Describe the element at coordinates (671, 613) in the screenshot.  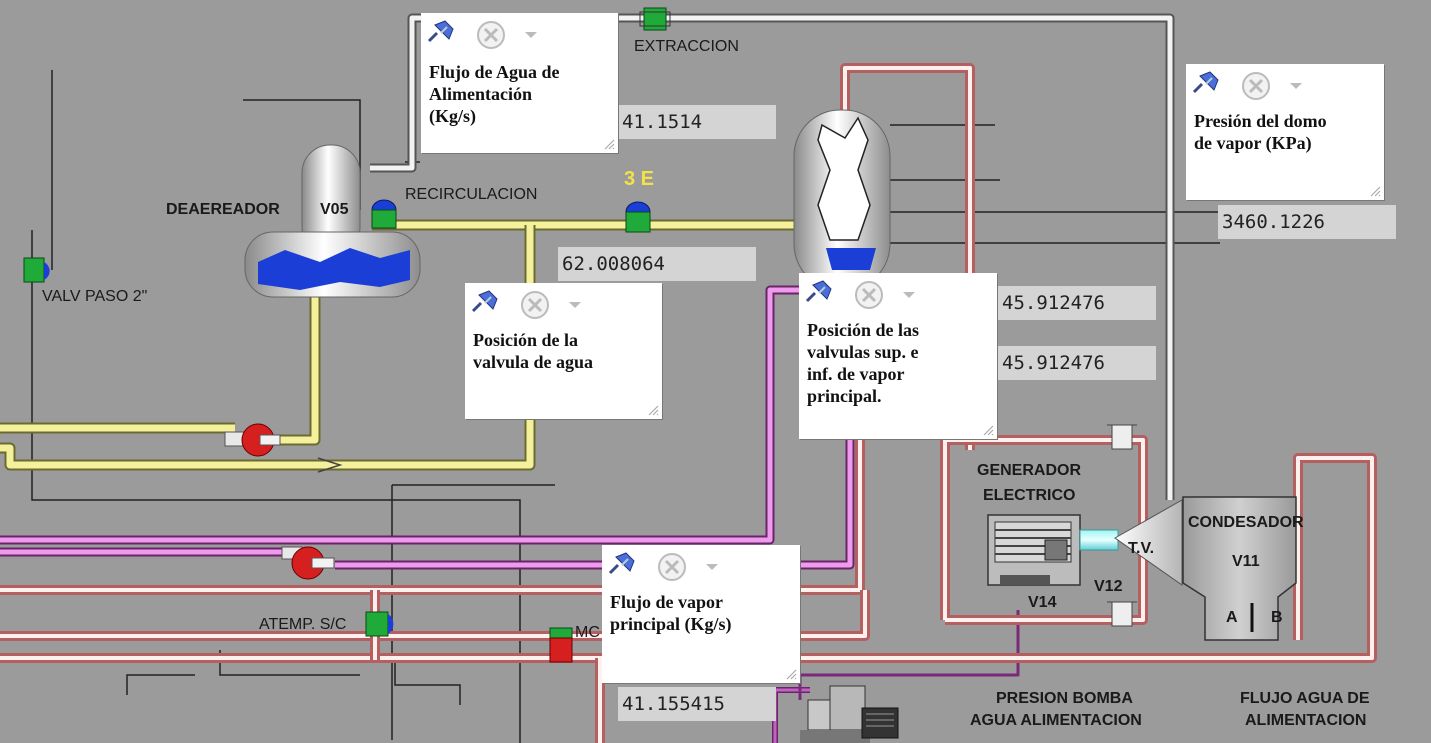
I see `note-text: Flujo de vapor principal (Kg/s)` at that location.